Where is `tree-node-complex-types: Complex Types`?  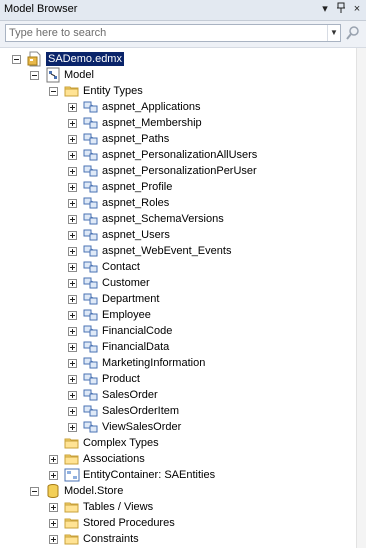 tree-node-complex-types: Complex Types is located at coordinates (177, 443).